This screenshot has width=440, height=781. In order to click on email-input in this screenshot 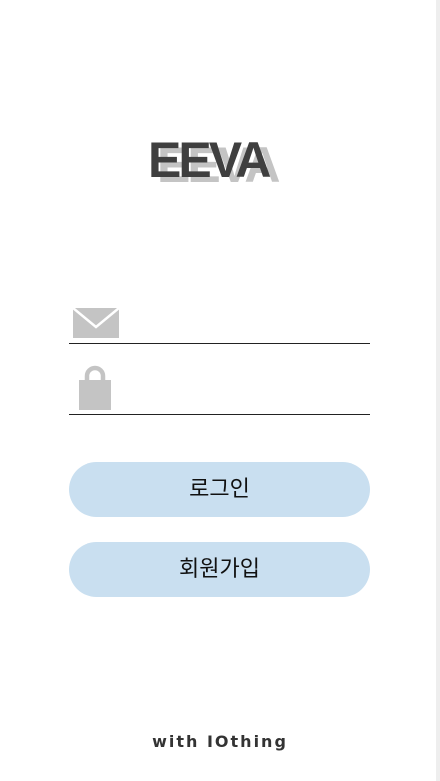, I will do `click(249, 322)`.